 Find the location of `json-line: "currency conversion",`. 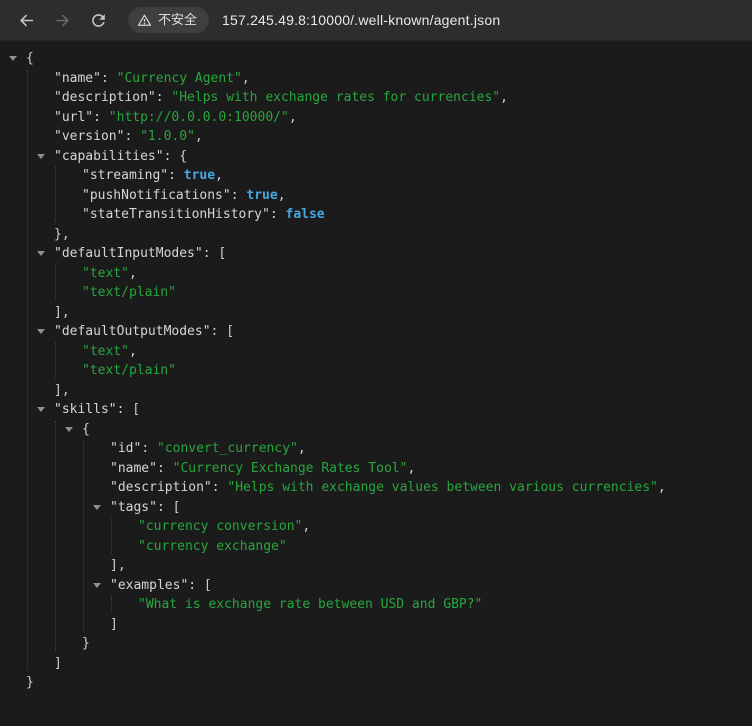

json-line: "currency conversion", is located at coordinates (376, 527).